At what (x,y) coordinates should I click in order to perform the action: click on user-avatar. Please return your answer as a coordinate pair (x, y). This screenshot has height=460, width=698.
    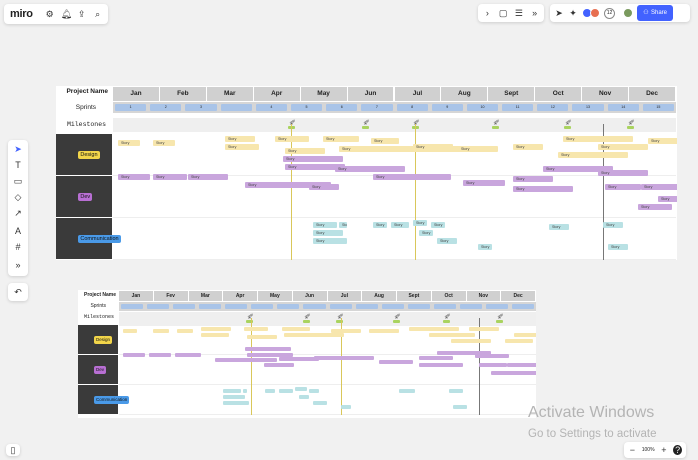
    Looking at the image, I should click on (628, 13).